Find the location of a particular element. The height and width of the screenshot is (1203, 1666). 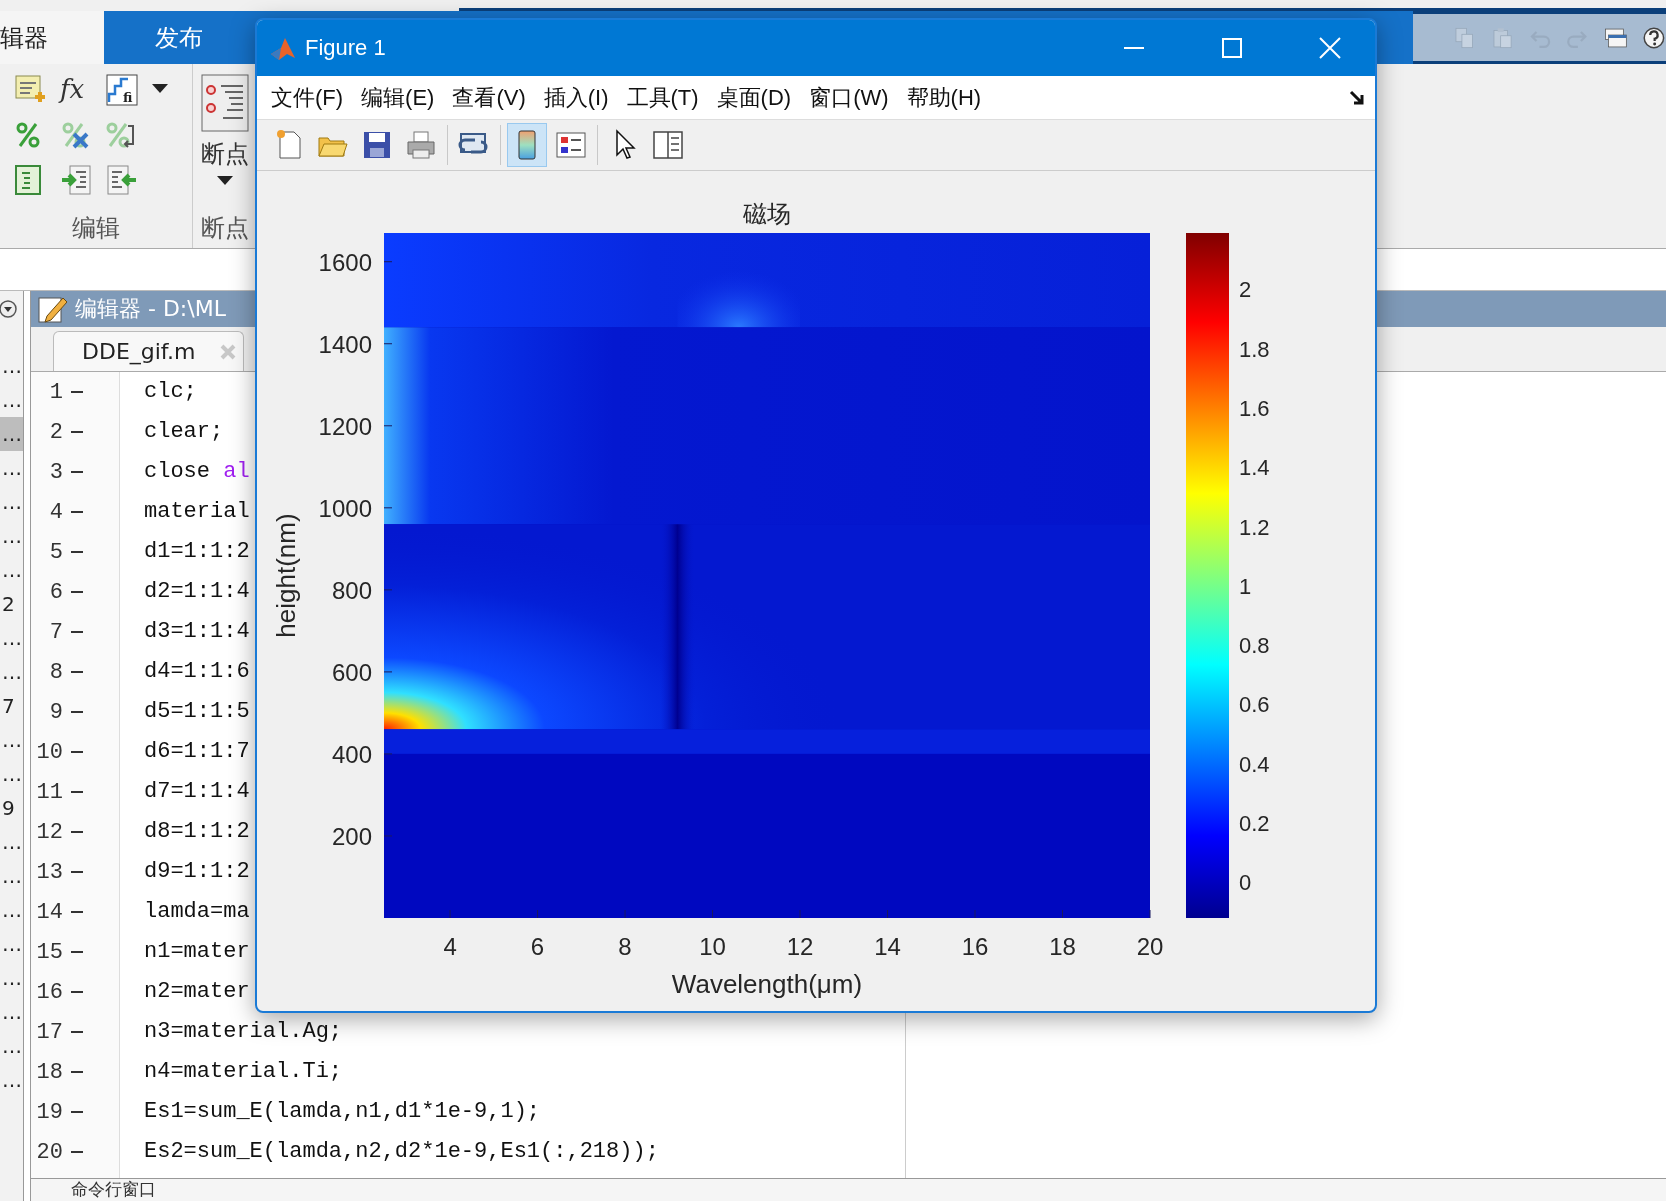

y-tick-label: 1600 is located at coordinates (345, 262).